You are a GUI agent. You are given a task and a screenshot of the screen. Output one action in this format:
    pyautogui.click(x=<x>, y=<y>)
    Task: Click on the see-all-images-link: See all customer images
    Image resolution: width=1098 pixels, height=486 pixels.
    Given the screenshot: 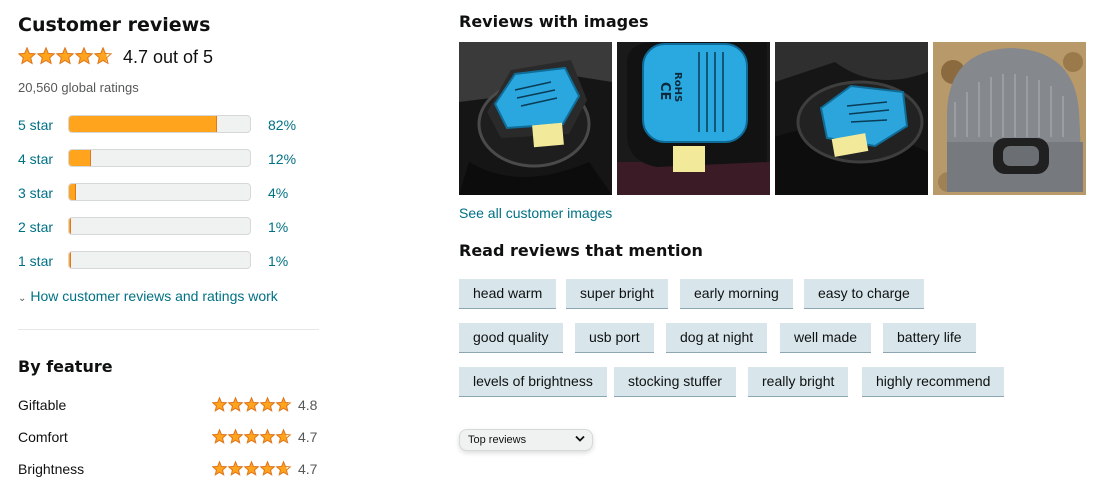 What is the action you would take?
    pyautogui.click(x=535, y=213)
    